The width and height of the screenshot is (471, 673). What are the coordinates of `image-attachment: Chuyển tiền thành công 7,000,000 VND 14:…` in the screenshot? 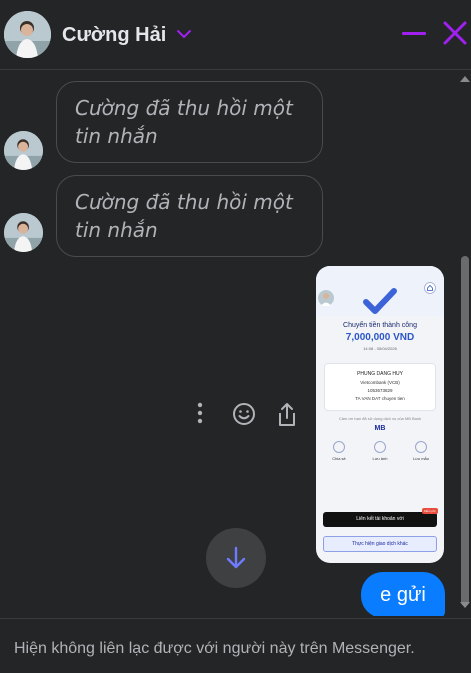 It's located at (380, 414).